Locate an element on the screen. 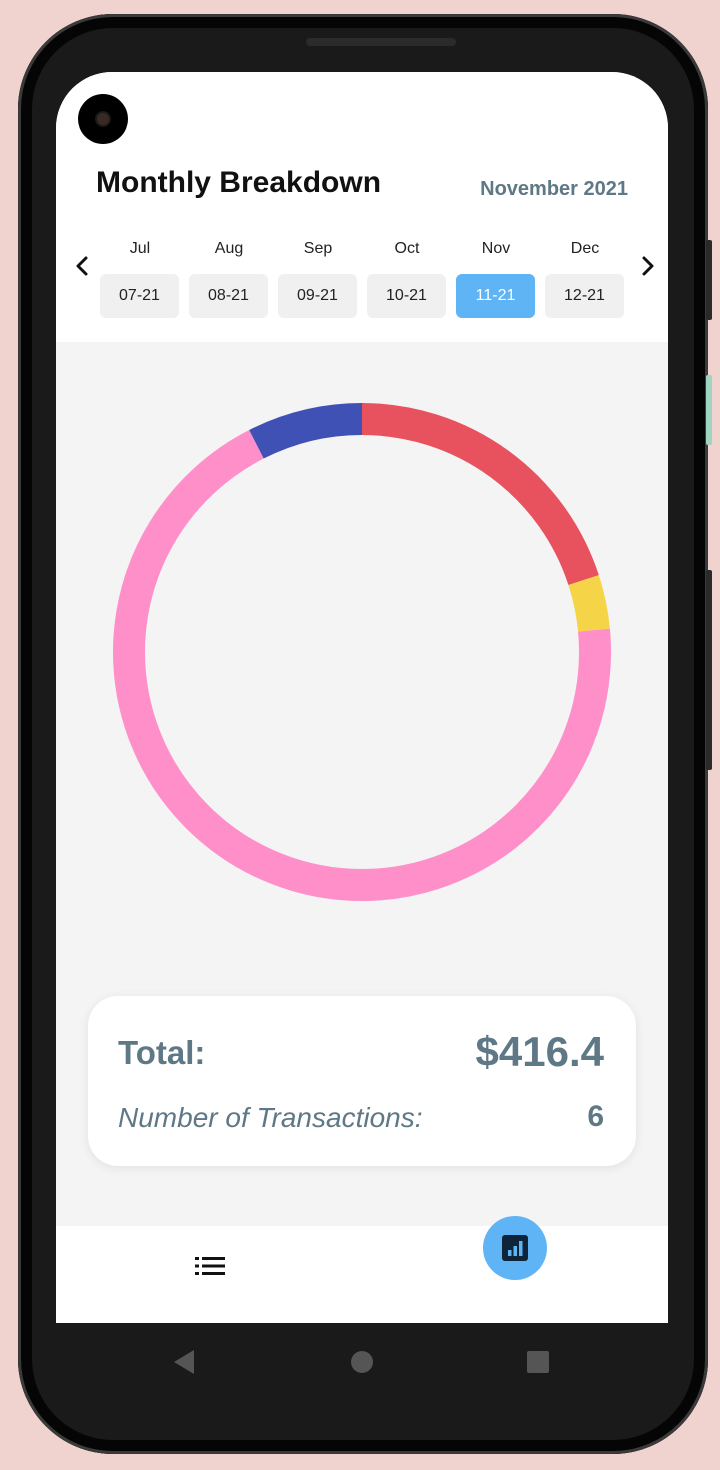 The image size is (720, 1470). previous-months-button is located at coordinates (82, 266).